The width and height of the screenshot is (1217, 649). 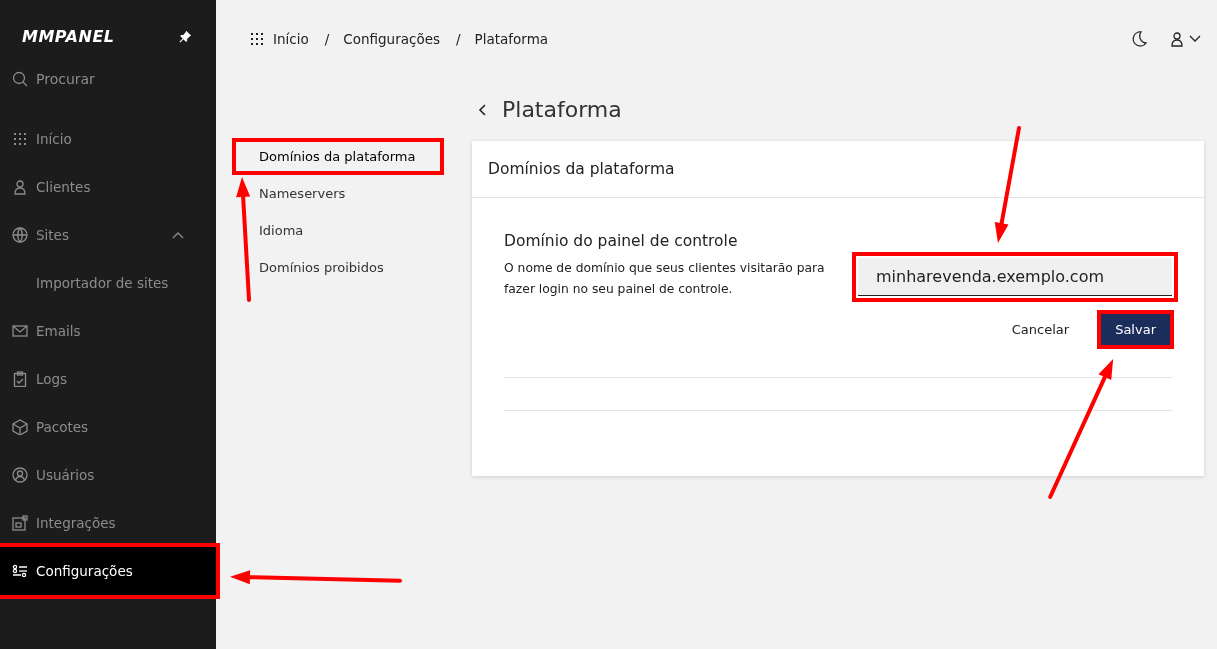 What do you see at coordinates (20, 331) in the screenshot?
I see `envelope-icon` at bounding box center [20, 331].